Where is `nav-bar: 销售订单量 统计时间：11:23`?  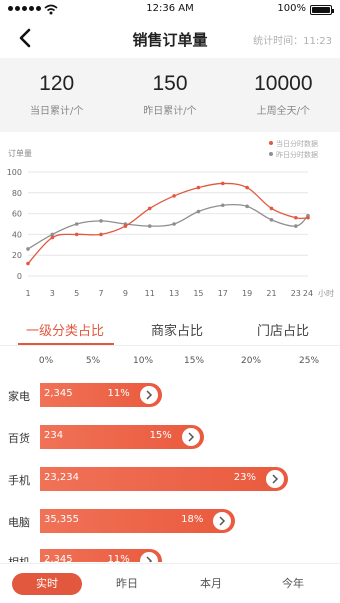
nav-bar: 销售订单量 统计时间：11:23 is located at coordinates (170, 38).